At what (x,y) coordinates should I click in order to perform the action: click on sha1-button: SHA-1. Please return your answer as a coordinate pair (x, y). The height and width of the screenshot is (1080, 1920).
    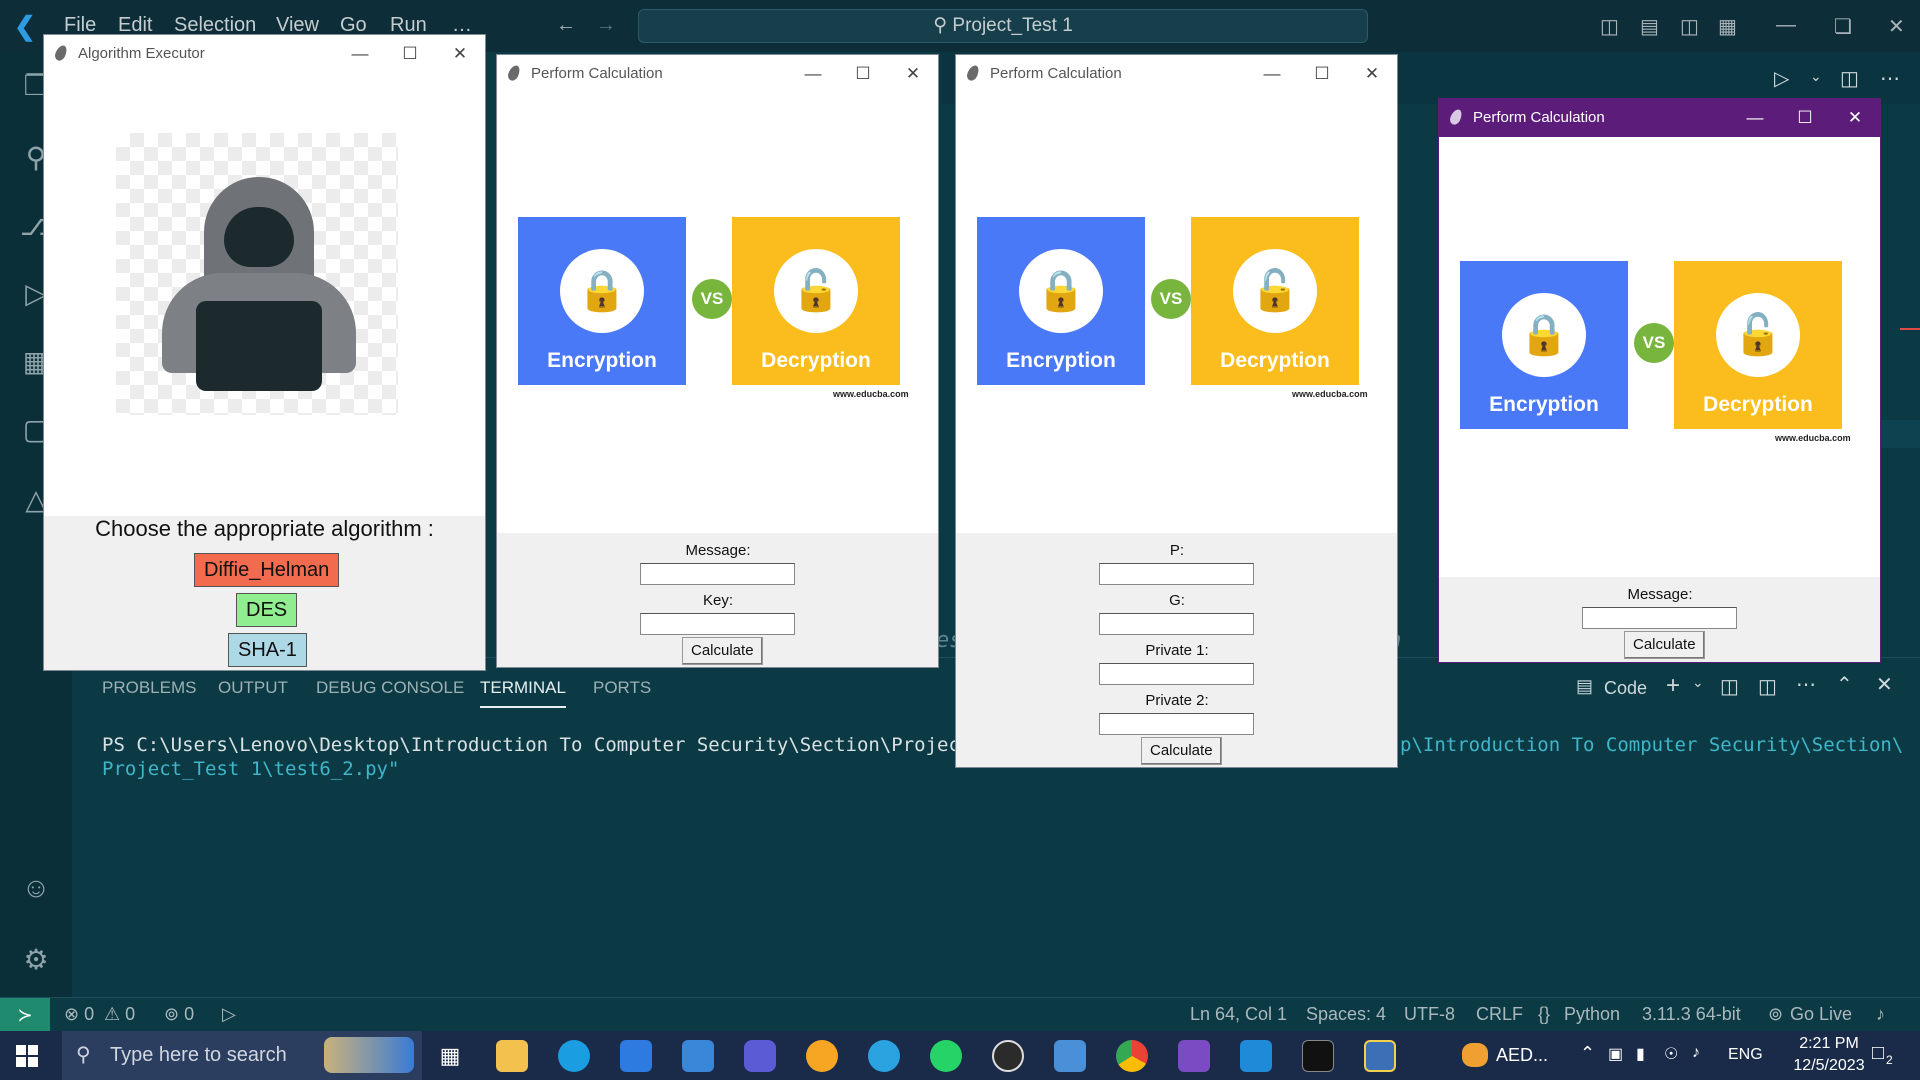
    Looking at the image, I should click on (267, 650).